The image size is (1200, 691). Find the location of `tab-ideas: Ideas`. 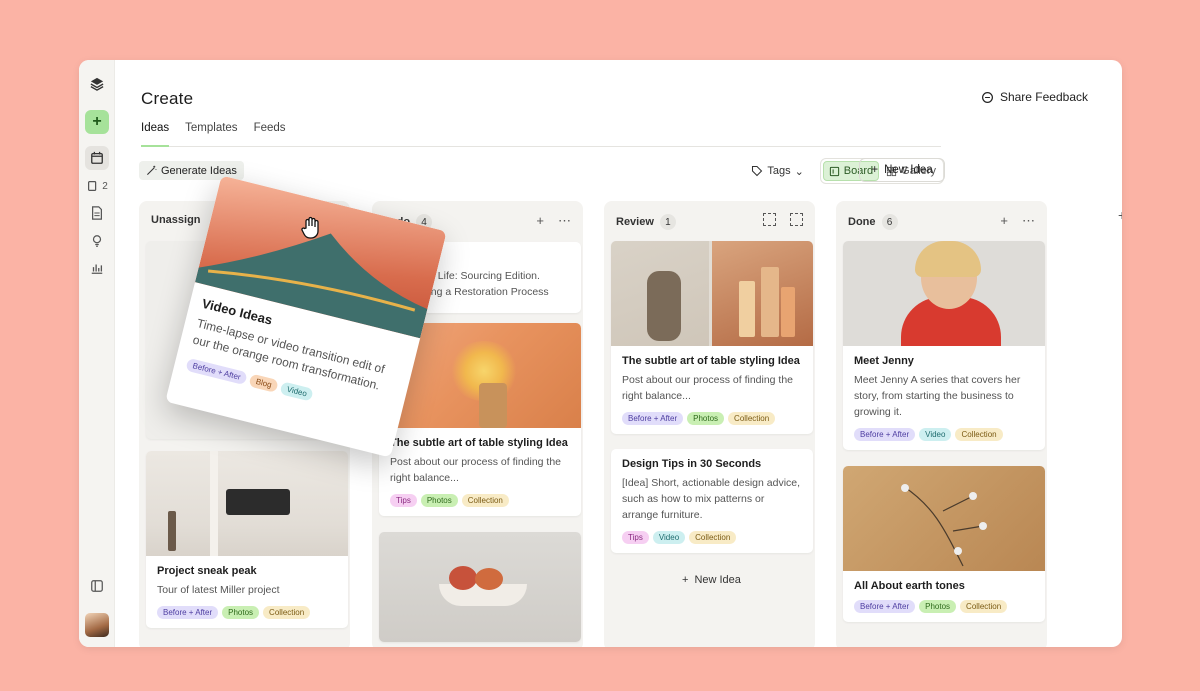

tab-ideas: Ideas is located at coordinates (155, 134).